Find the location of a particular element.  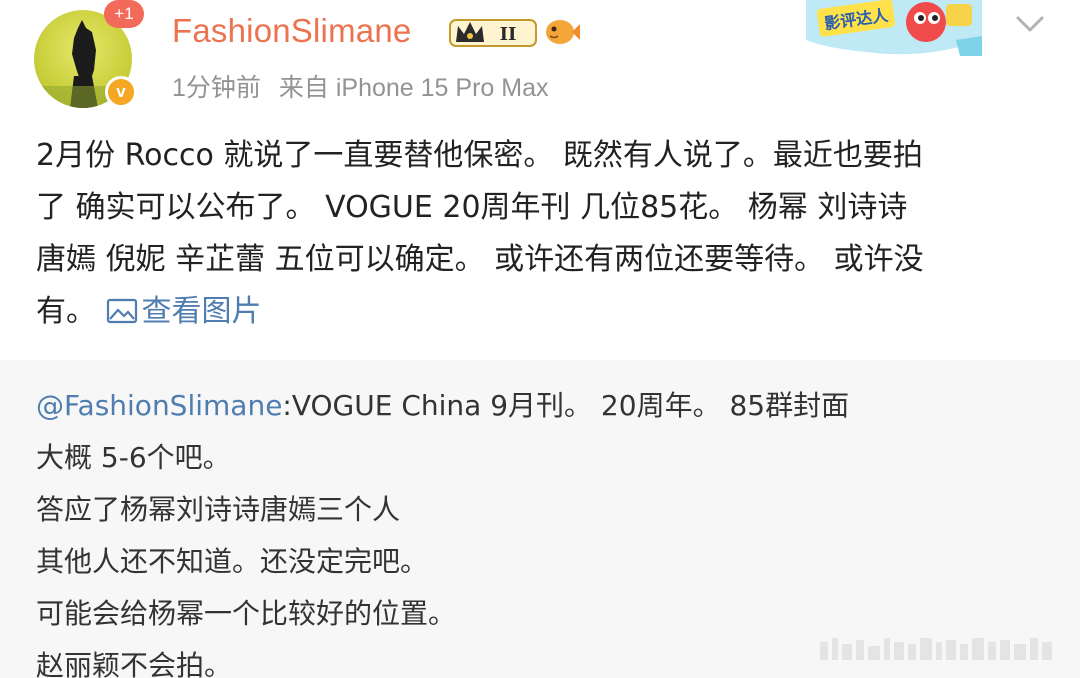

username-link: FashionSlimane is located at coordinates (291, 31).